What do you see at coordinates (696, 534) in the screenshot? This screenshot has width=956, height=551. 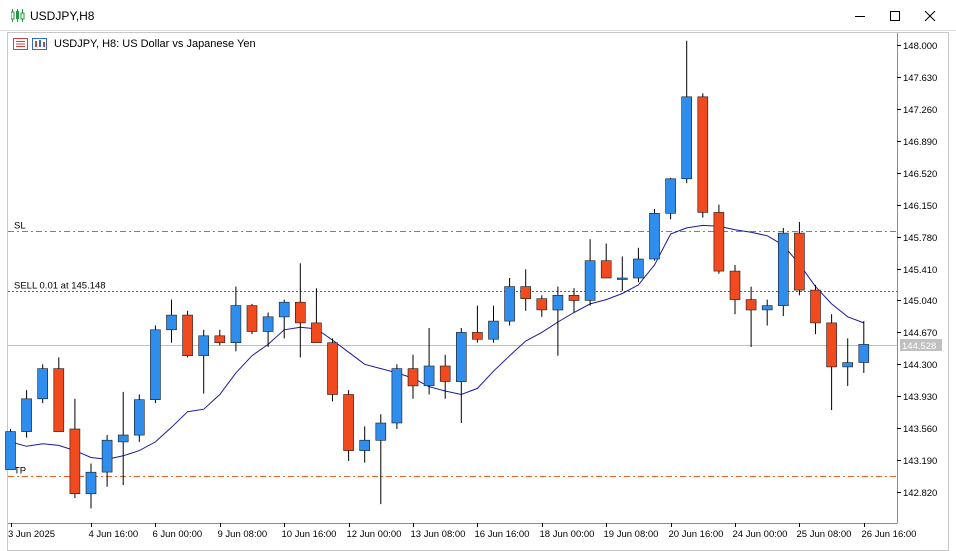 I see `time-tick-label: 20 Jun 16:00` at bounding box center [696, 534].